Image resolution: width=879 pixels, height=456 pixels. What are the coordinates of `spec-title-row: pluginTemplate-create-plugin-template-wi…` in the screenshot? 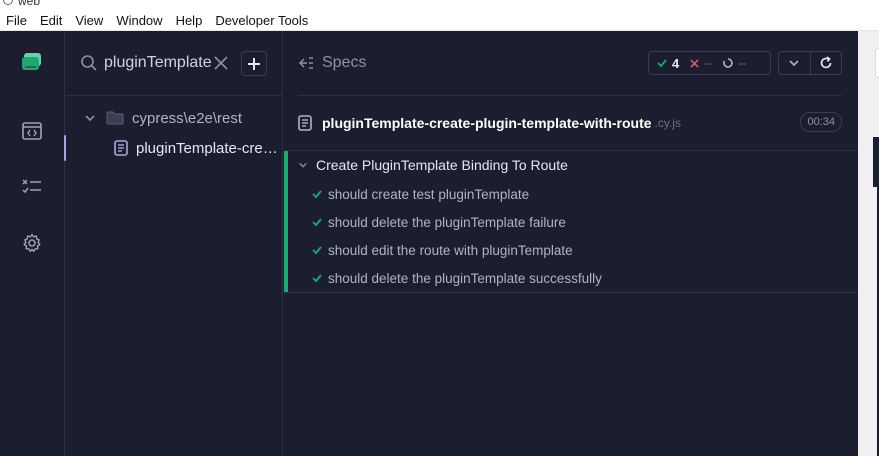 It's located at (570, 123).